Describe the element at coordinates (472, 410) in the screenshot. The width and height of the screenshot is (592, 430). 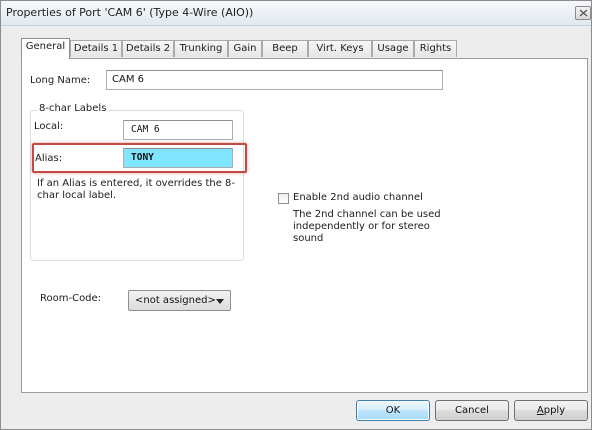
I see `cancel-button: Cancel` at that location.